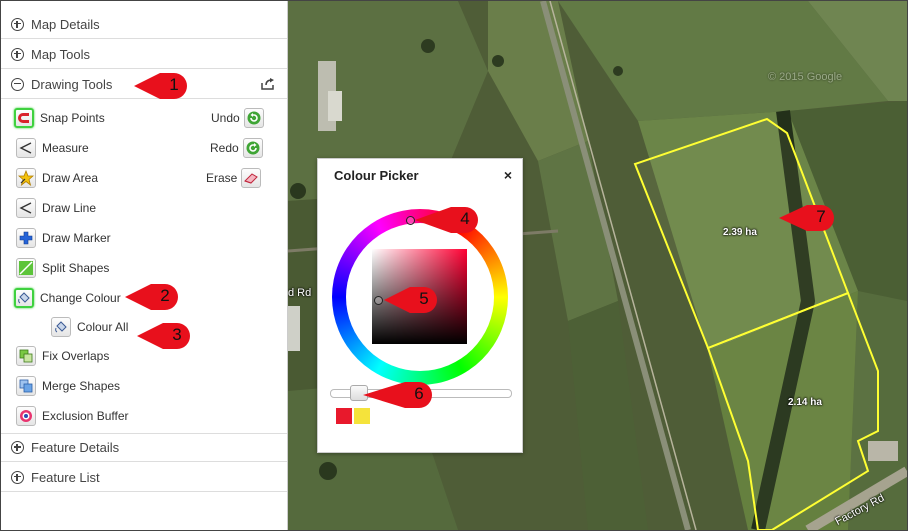 The image size is (908, 531). I want to click on tool-label: Split Shapes, so click(76, 268).